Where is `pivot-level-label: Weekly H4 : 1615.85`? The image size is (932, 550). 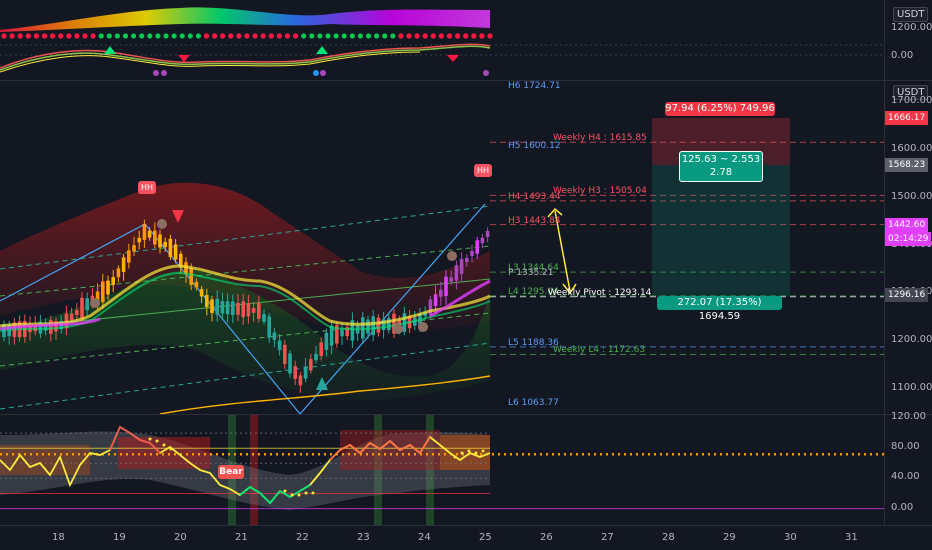 pivot-level-label: Weekly H4 : 1615.85 is located at coordinates (600, 138).